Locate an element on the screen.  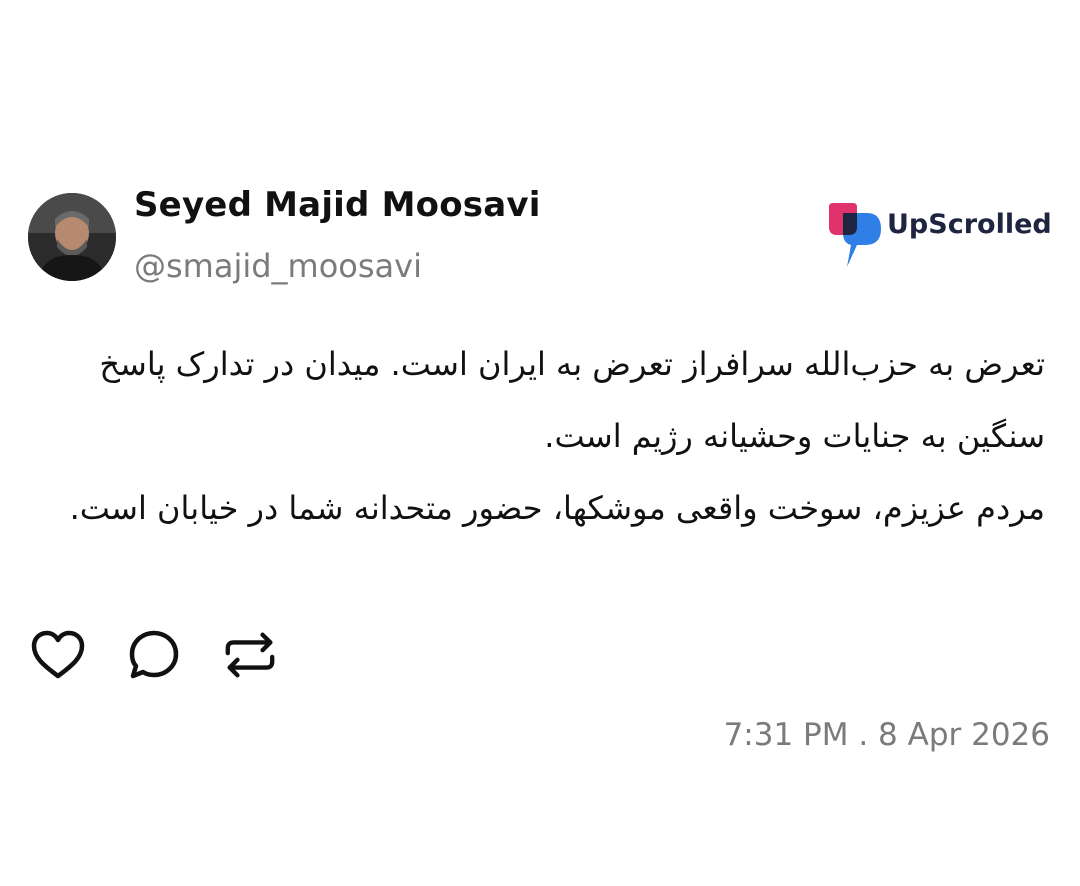
repost-icon is located at coordinates (250, 655).